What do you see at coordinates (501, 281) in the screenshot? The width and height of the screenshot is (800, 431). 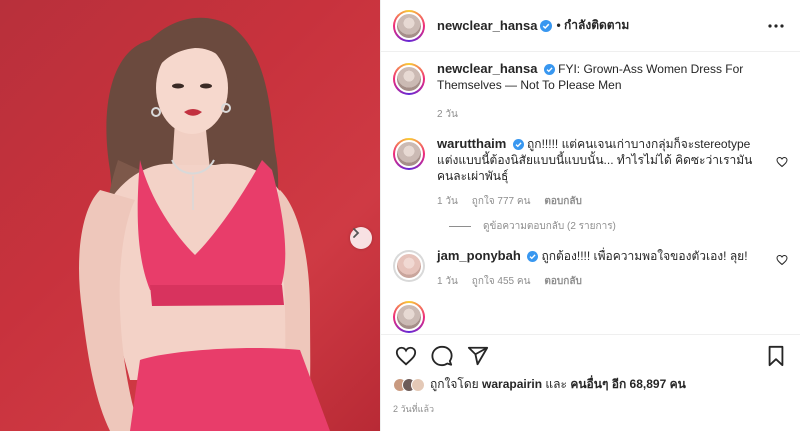 I see `comment-likes: ถูกใจ 455 คน` at bounding box center [501, 281].